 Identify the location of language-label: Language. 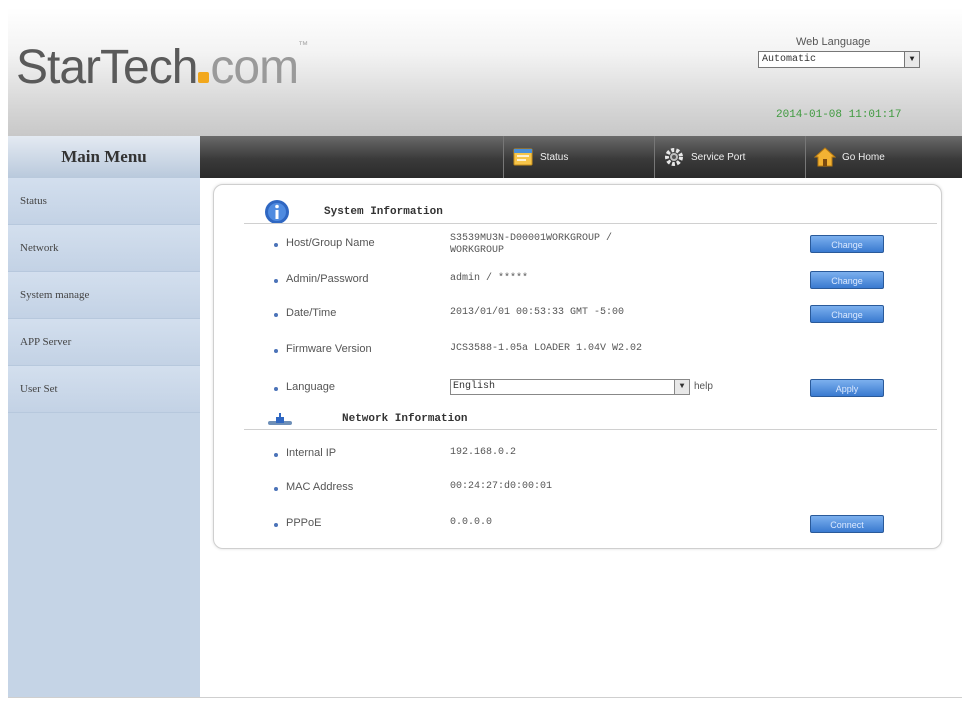
(310, 387).